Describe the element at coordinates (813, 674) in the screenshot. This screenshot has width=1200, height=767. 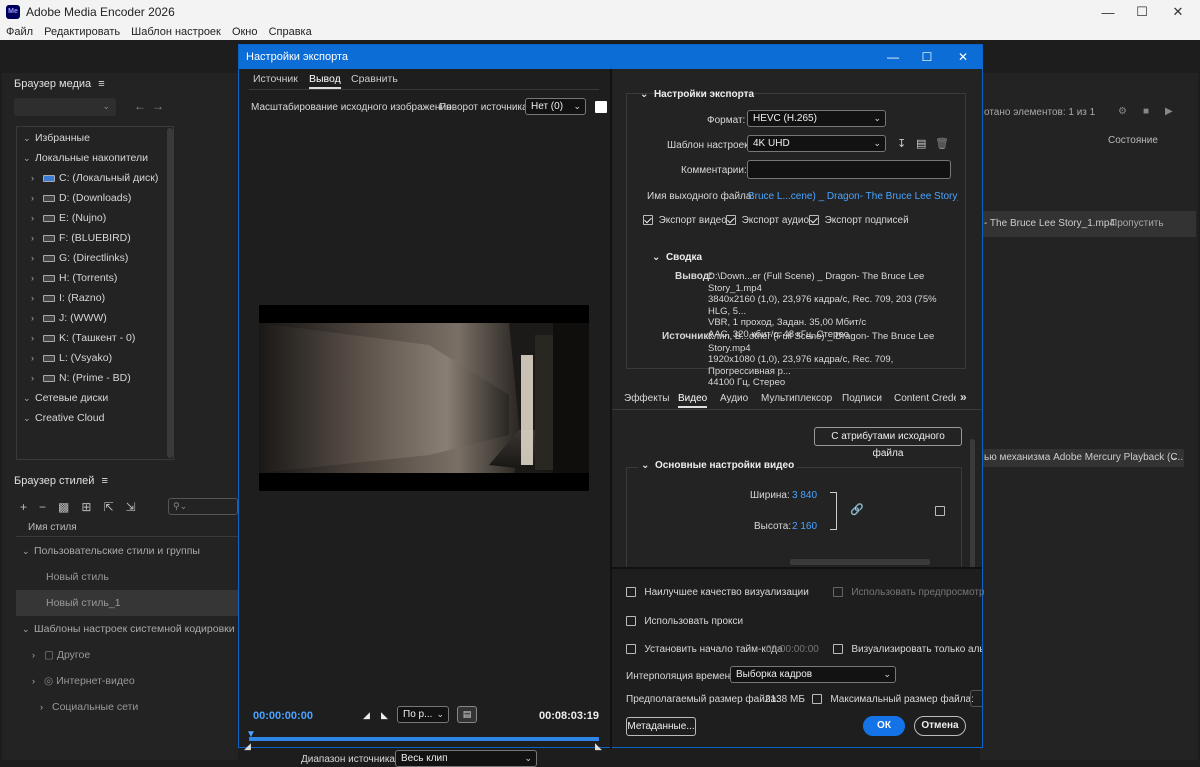
I see `interpolation-dropdown: Выборка кадров ⌄` at that location.